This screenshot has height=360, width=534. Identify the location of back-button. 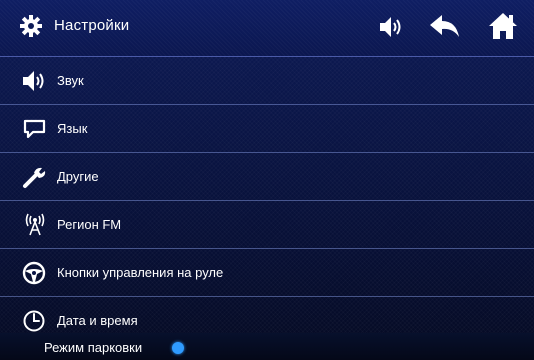
(445, 27).